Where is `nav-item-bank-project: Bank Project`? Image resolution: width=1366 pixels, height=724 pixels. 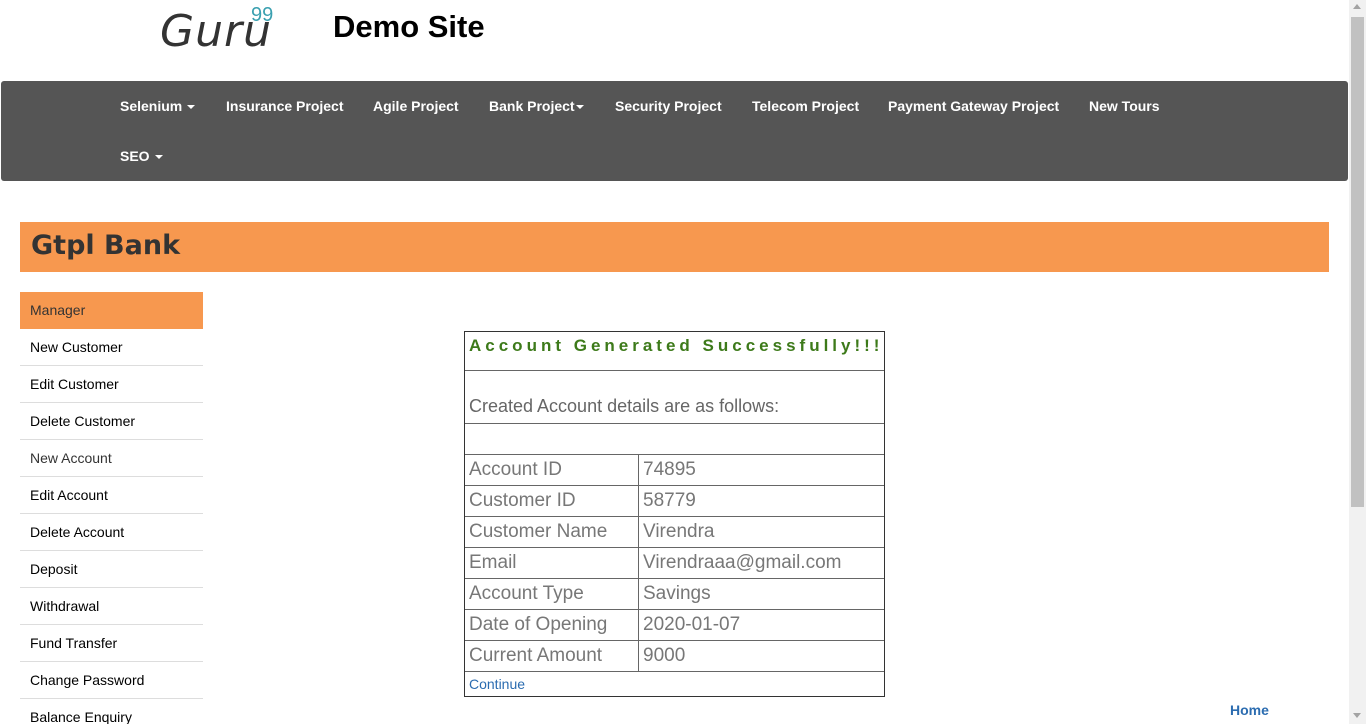
nav-item-bank-project: Bank Project is located at coordinates (536, 106).